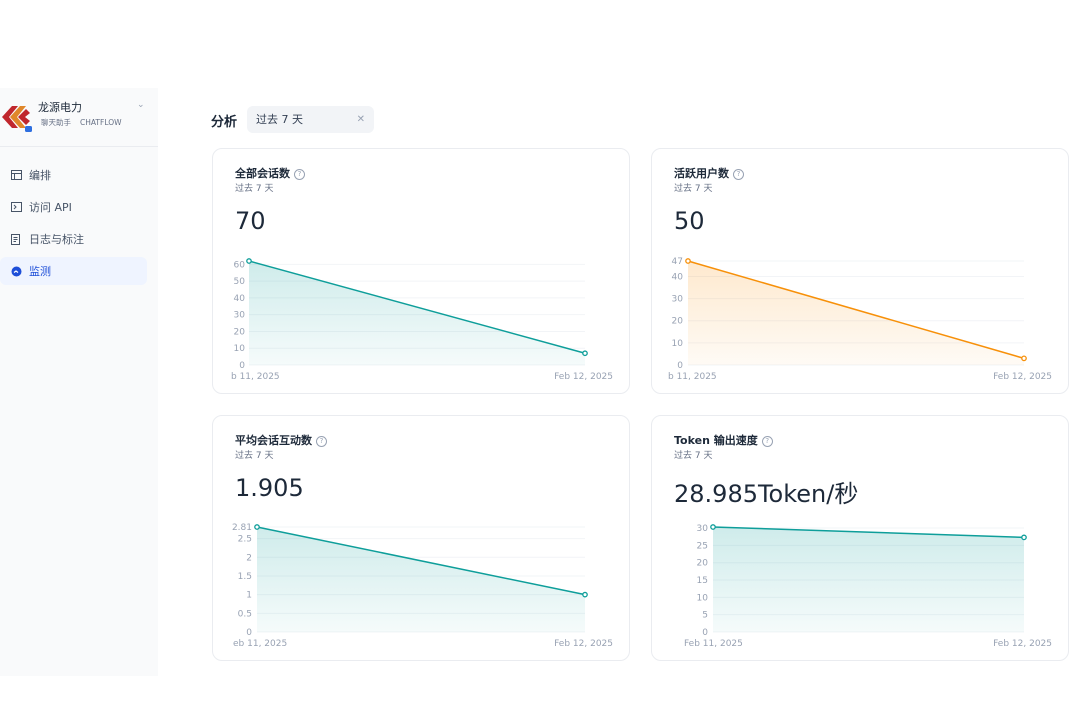  I want to click on chart: 0 10 20 30 40 50 60 b 11, 2025 Feb 12, 2025, so click(422, 320).